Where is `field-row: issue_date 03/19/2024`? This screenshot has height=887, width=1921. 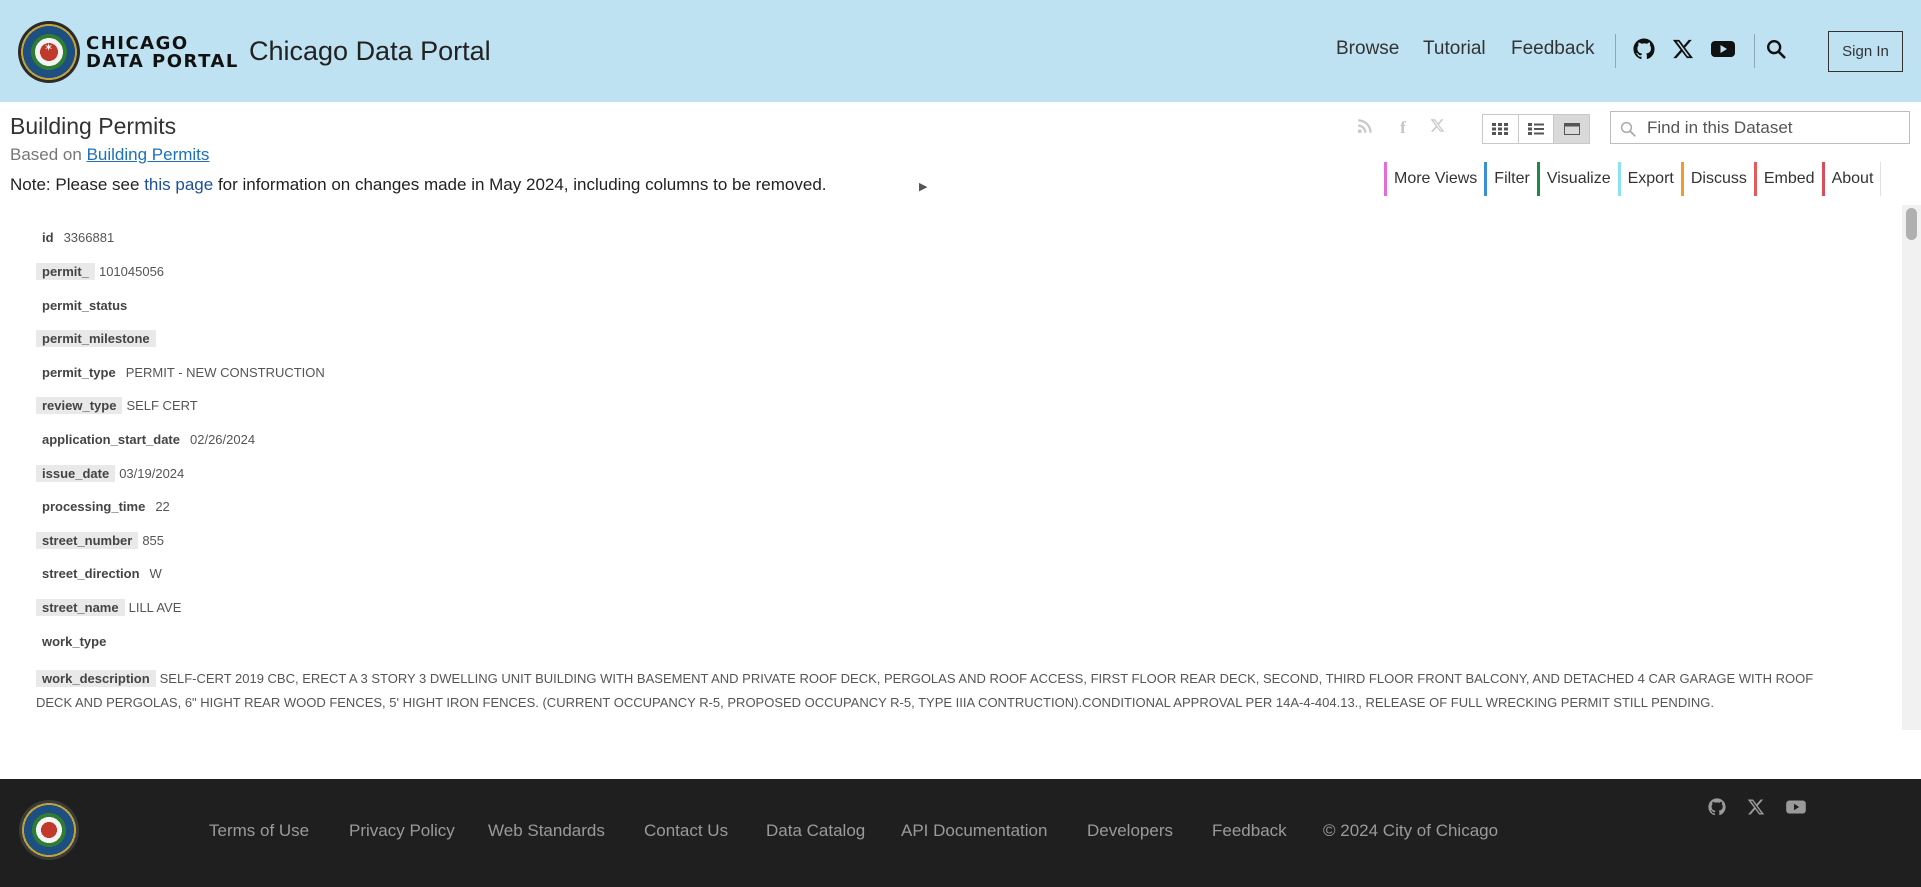
field-row: issue_date 03/19/2024 is located at coordinates (110, 473).